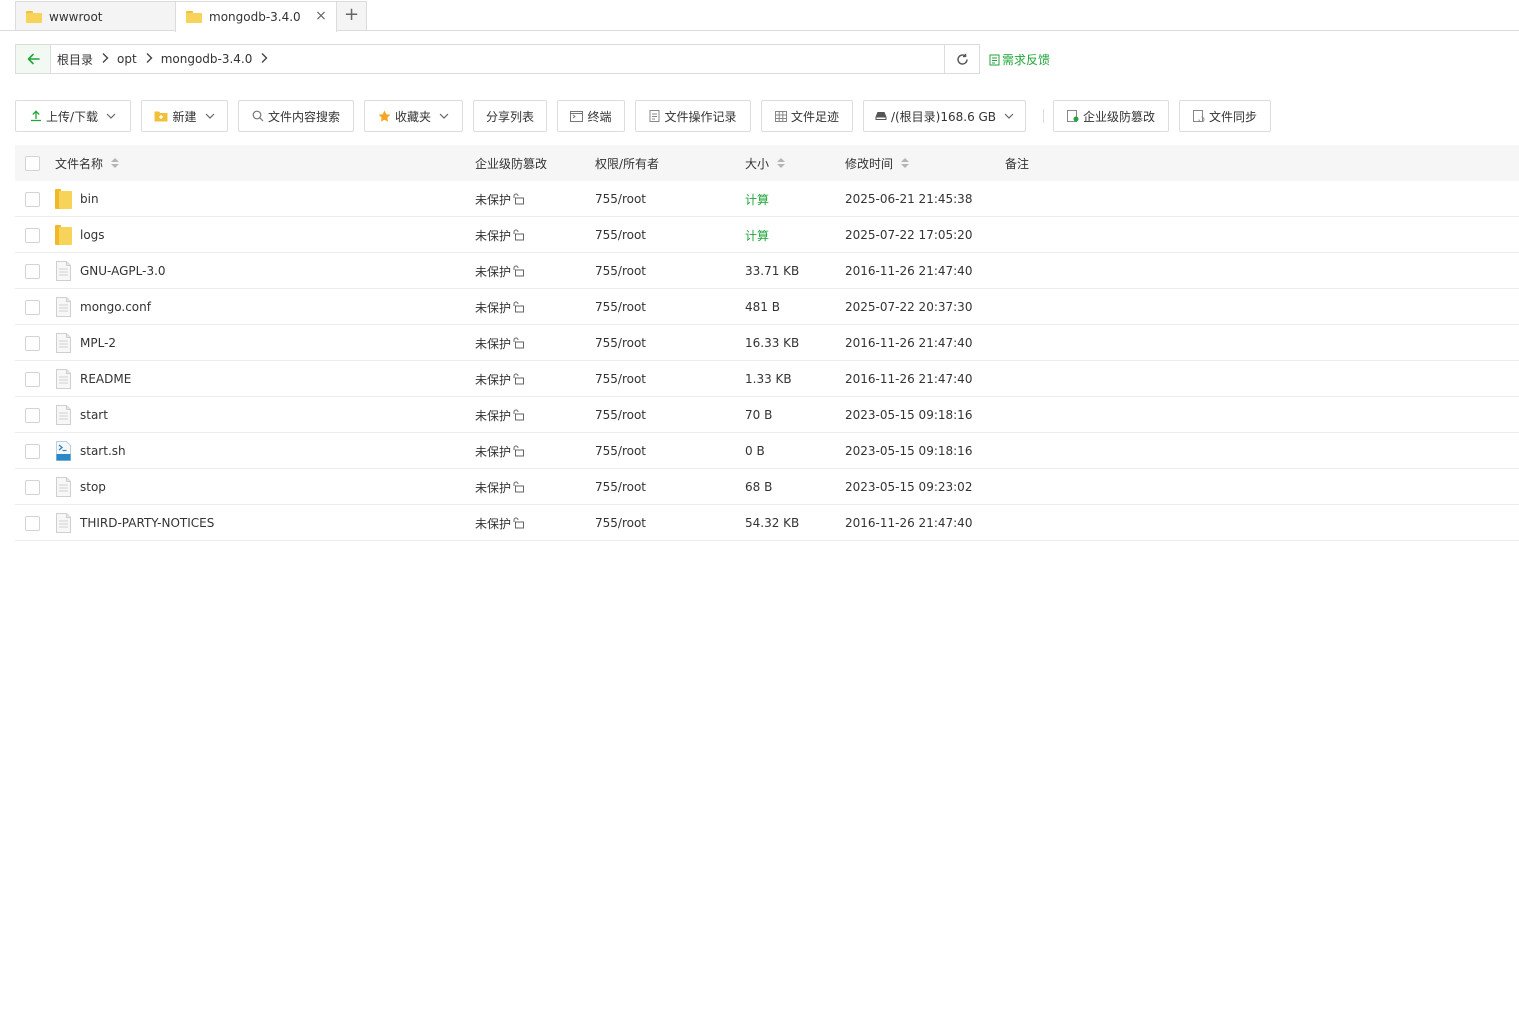 This screenshot has width=1519, height=1015. Describe the element at coordinates (767, 487) in the screenshot. I see `table-row: stop 未保护 755/root 68 B 2023-05-15 09:23:02` at that location.